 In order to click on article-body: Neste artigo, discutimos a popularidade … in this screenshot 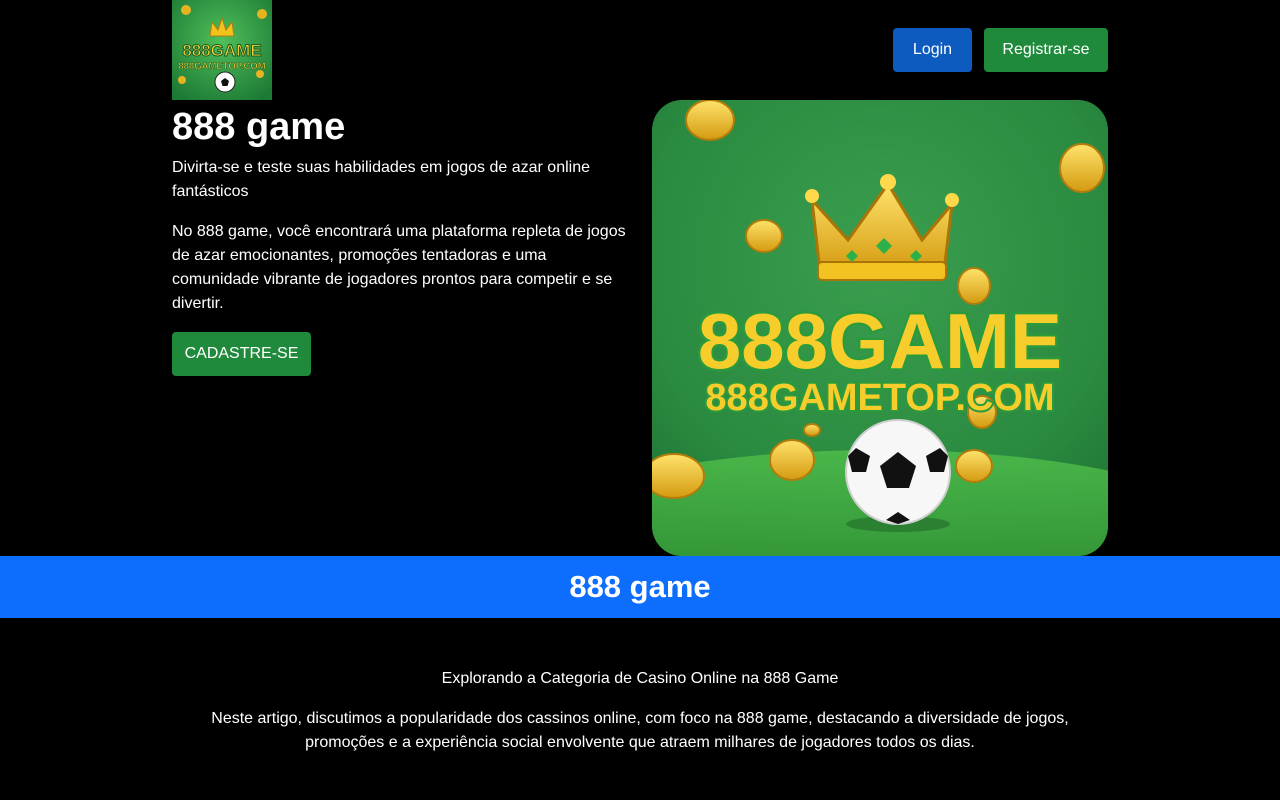, I will do `click(640, 730)`.